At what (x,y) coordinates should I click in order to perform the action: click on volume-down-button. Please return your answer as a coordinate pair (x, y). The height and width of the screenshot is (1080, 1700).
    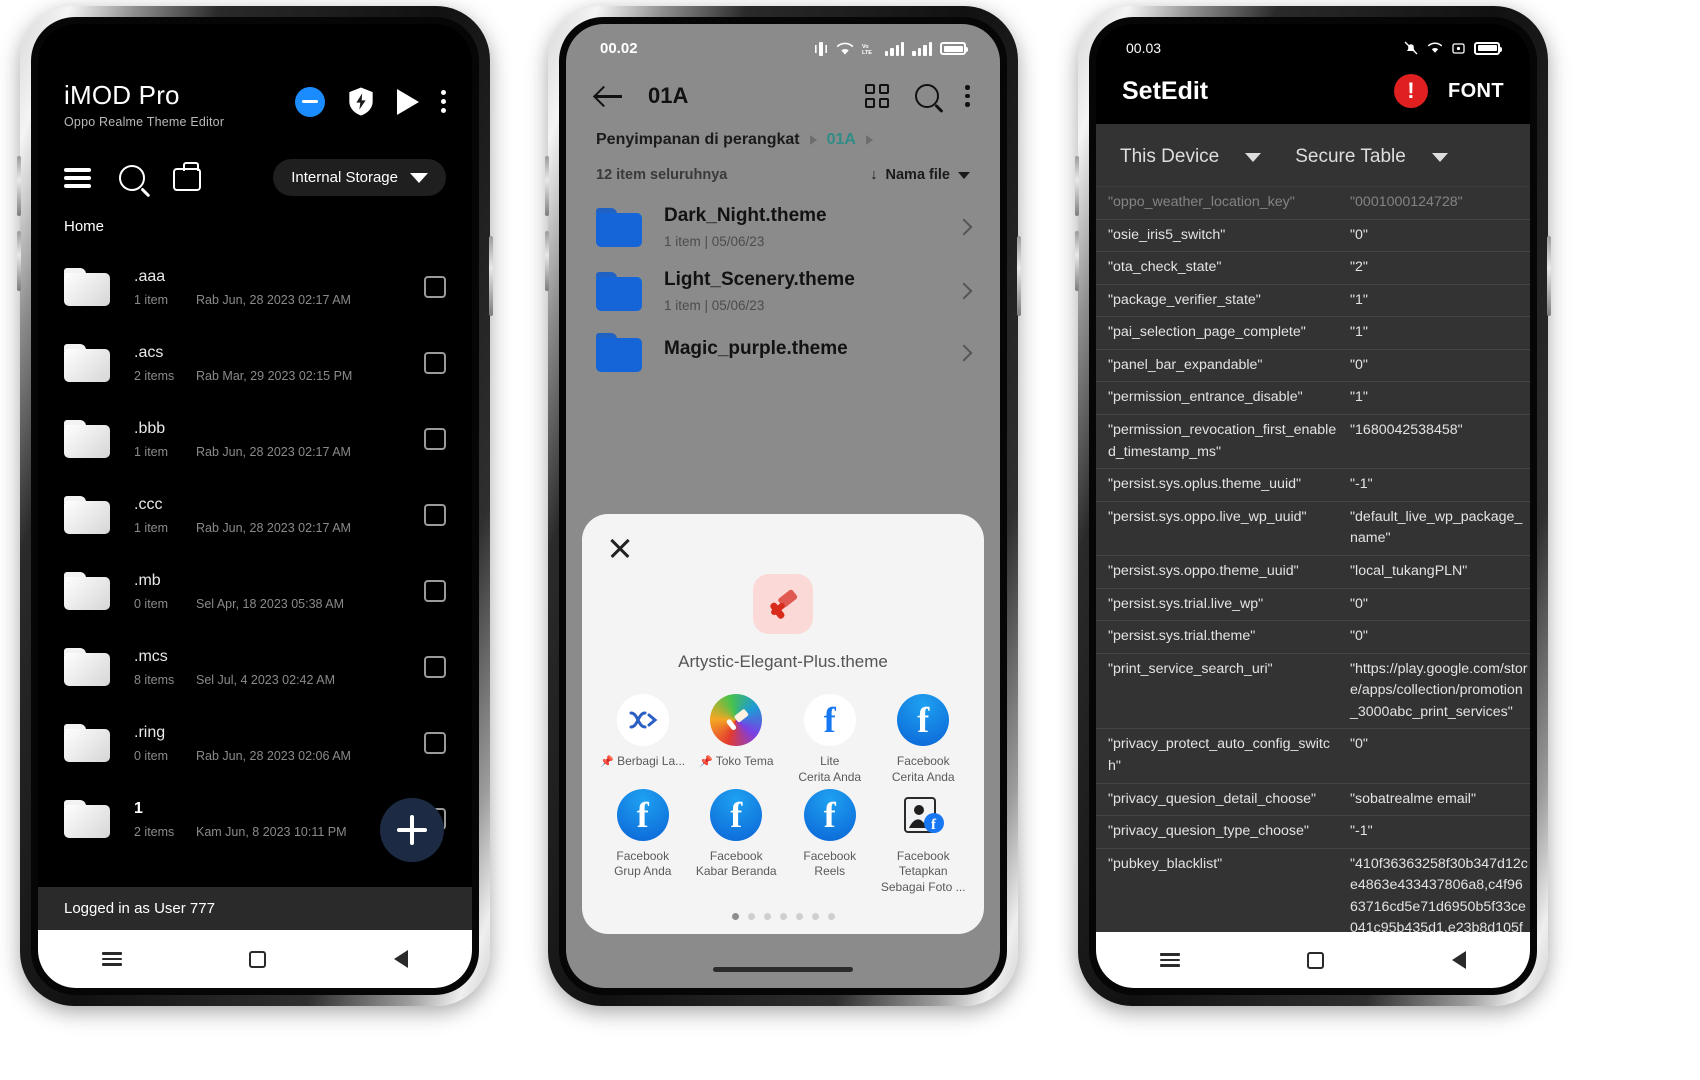
    Looking at the image, I should click on (19, 261).